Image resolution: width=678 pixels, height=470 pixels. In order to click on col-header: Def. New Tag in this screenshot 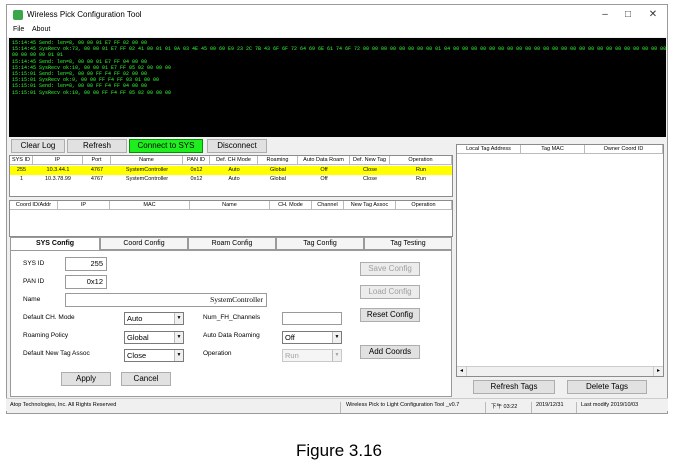, I will do `click(370, 160)`.